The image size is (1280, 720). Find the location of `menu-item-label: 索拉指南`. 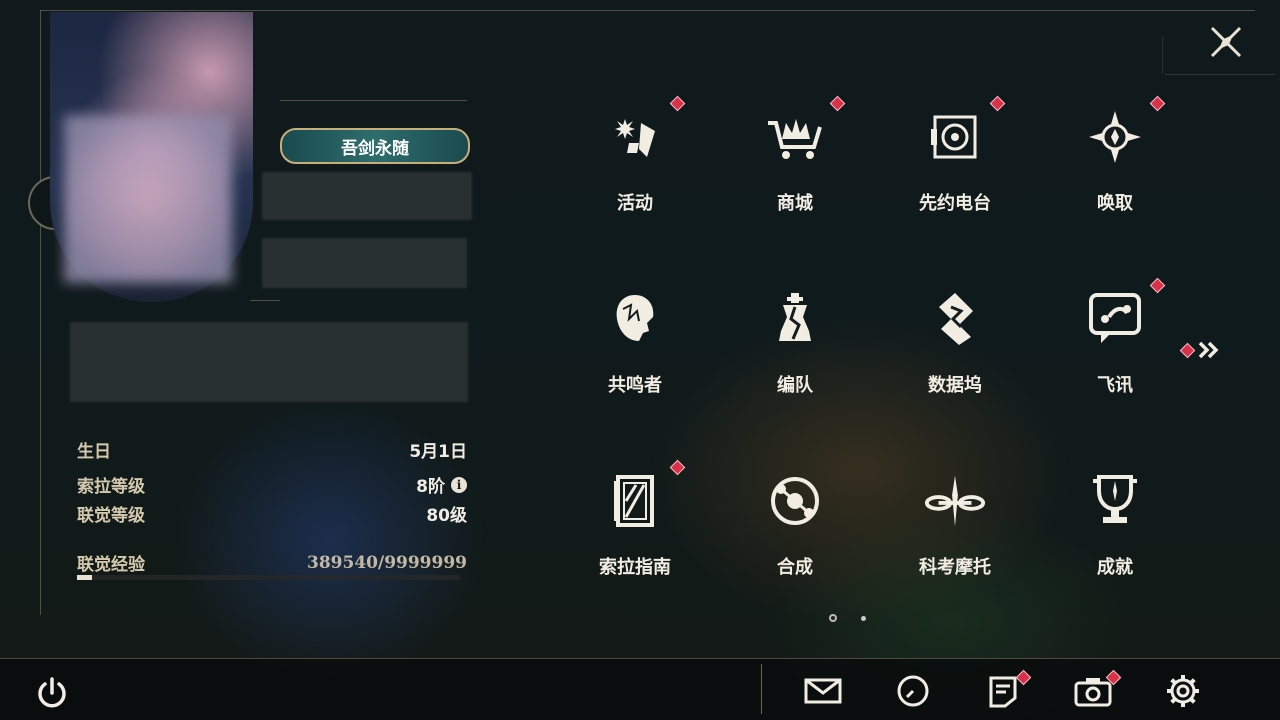

menu-item-label: 索拉指南 is located at coordinates (635, 567).